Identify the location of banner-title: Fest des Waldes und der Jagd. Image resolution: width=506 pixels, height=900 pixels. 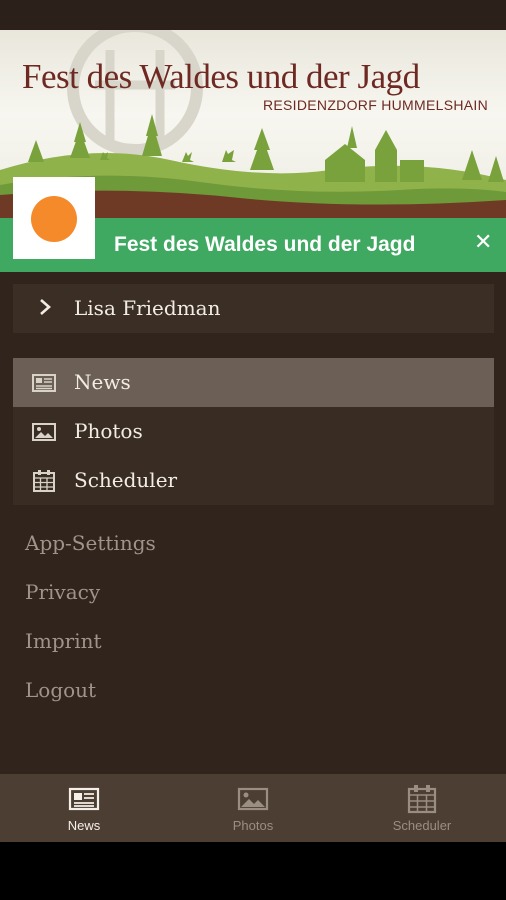
(221, 76).